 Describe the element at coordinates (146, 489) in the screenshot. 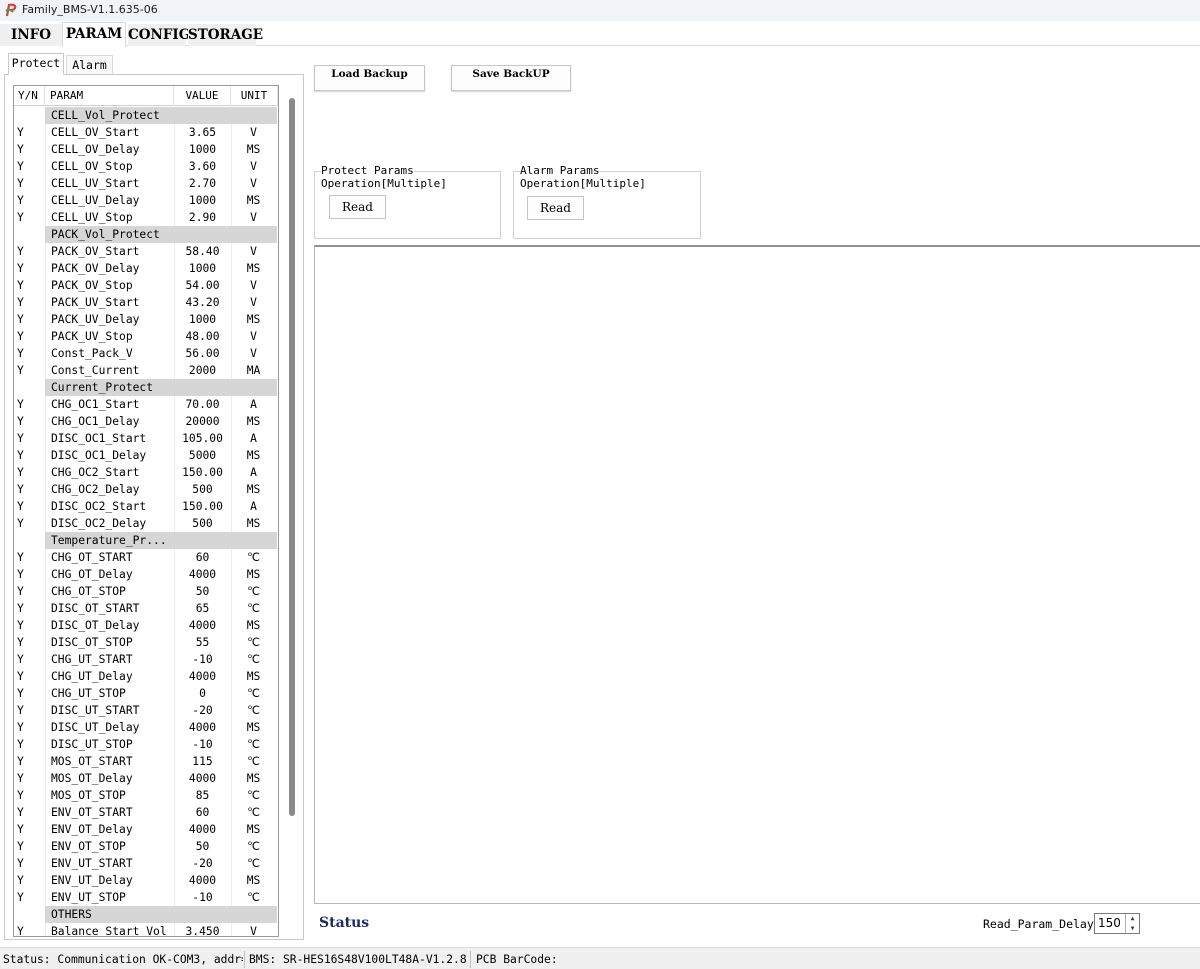

I see `table-row: Y CHG_OC2_Delay 500 MS` at that location.